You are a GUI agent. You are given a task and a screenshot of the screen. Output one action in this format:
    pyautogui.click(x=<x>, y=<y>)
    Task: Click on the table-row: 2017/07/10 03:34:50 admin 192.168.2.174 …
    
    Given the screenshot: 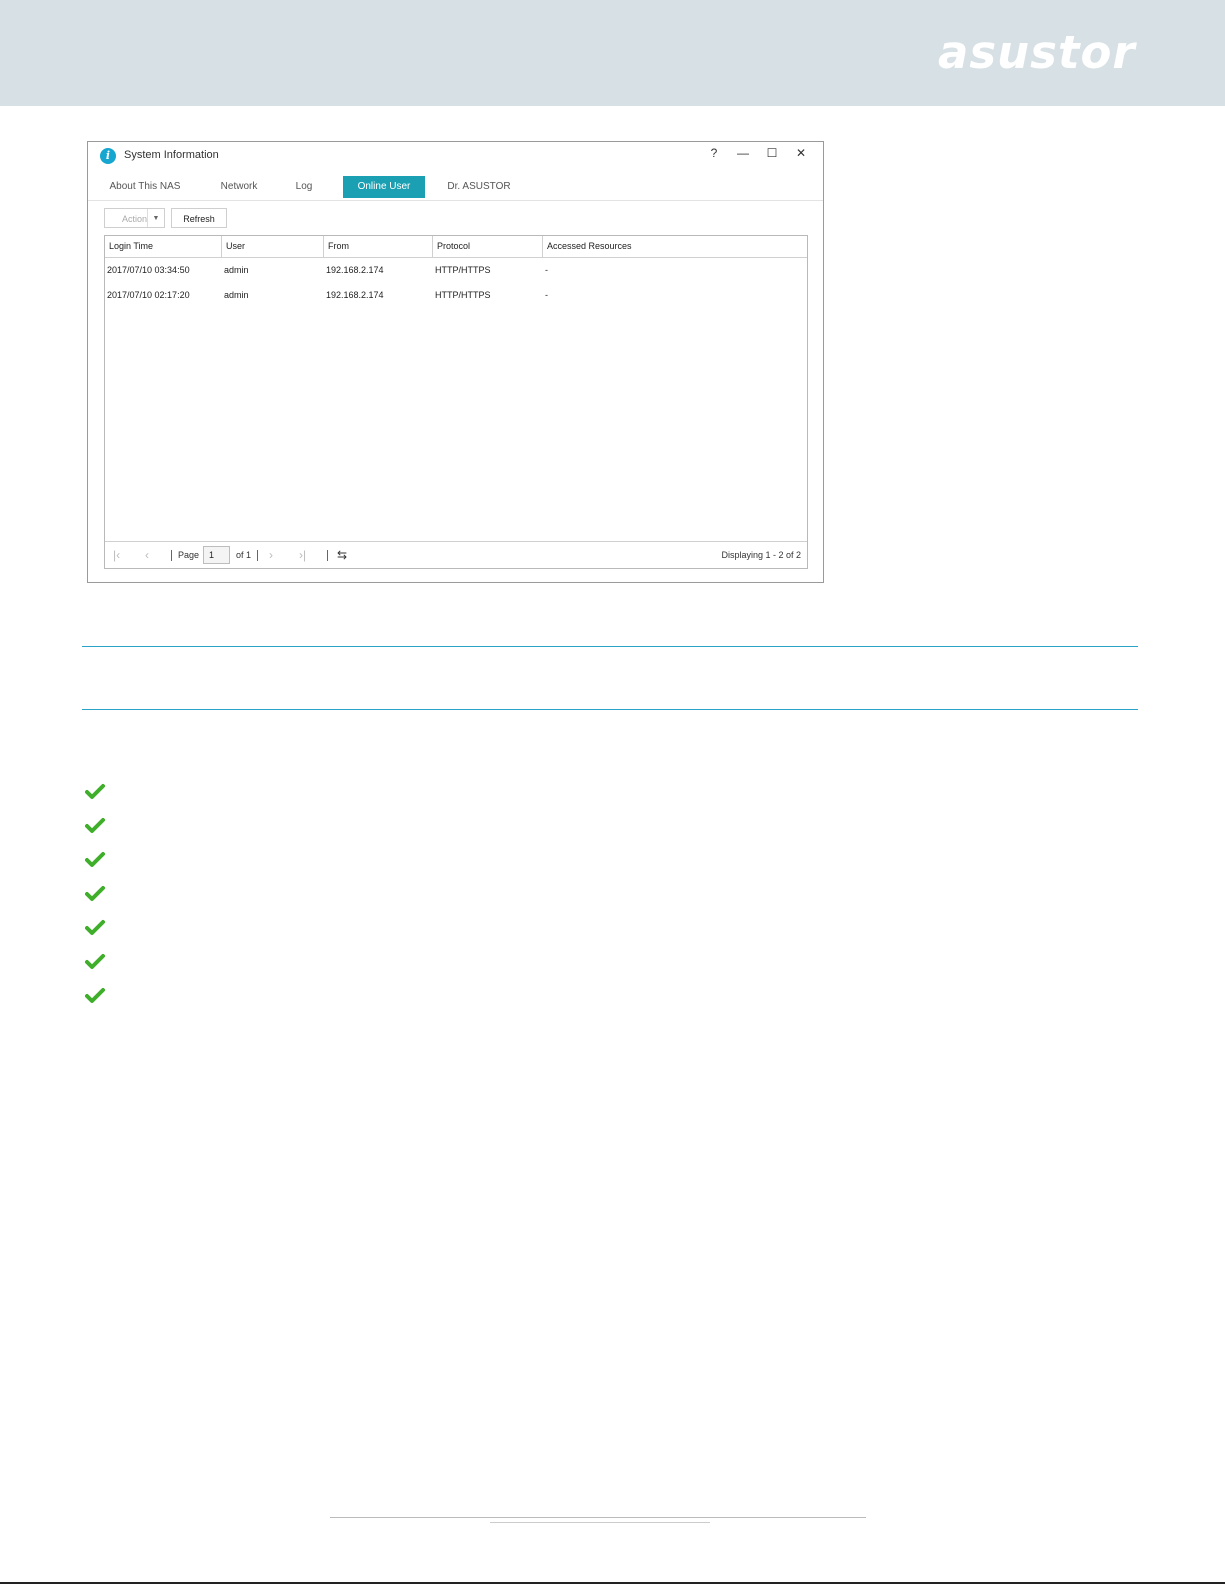 What is the action you would take?
    pyautogui.click(x=456, y=270)
    